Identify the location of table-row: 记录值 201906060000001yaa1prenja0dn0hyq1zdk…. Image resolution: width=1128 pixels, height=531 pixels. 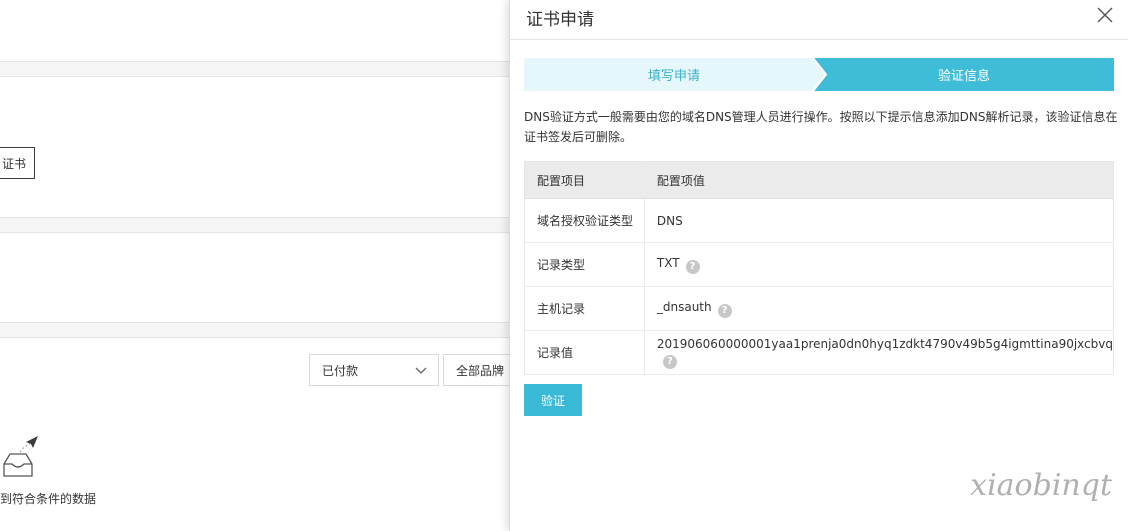
(819, 352).